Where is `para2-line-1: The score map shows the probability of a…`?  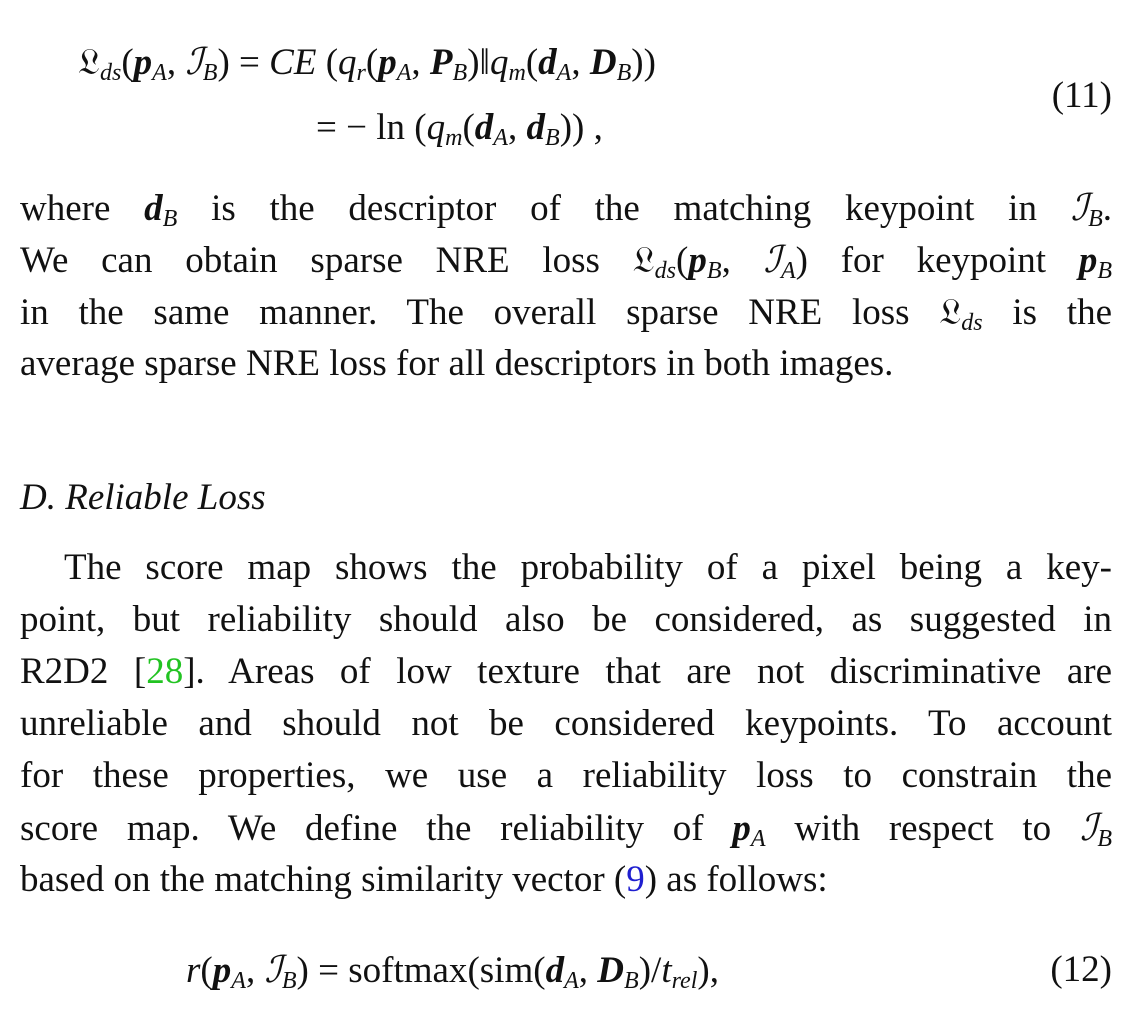 para2-line-1: The score map shows the probability of a… is located at coordinates (588, 567).